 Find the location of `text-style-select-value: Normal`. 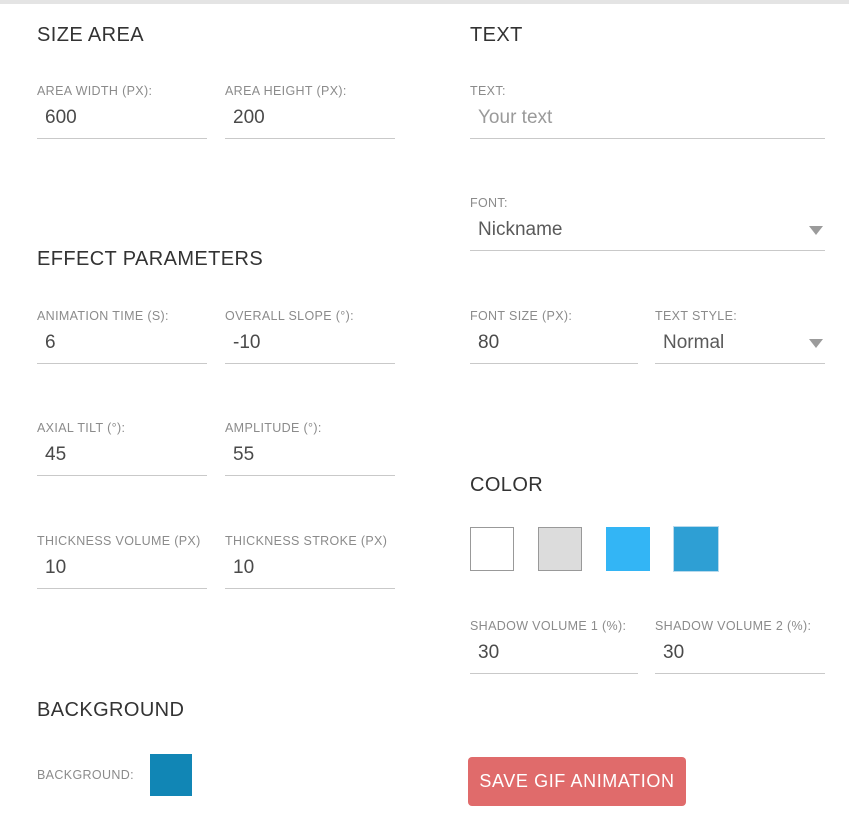

text-style-select-value: Normal is located at coordinates (740, 348).